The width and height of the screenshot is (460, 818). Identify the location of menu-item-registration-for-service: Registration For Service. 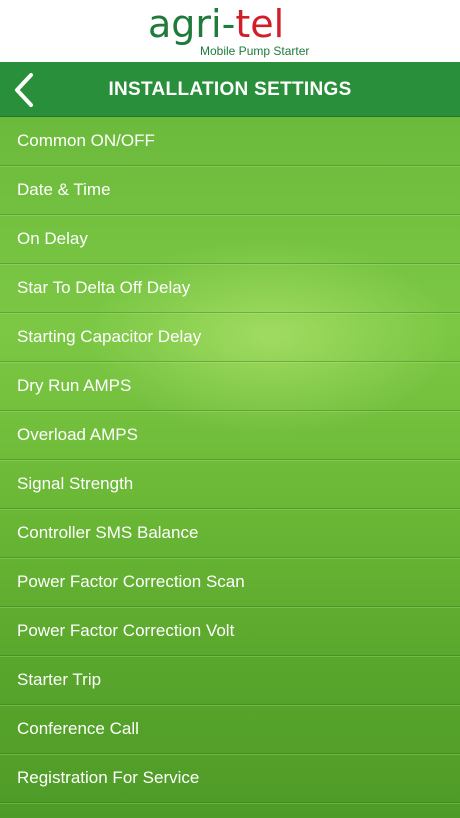
(230, 778).